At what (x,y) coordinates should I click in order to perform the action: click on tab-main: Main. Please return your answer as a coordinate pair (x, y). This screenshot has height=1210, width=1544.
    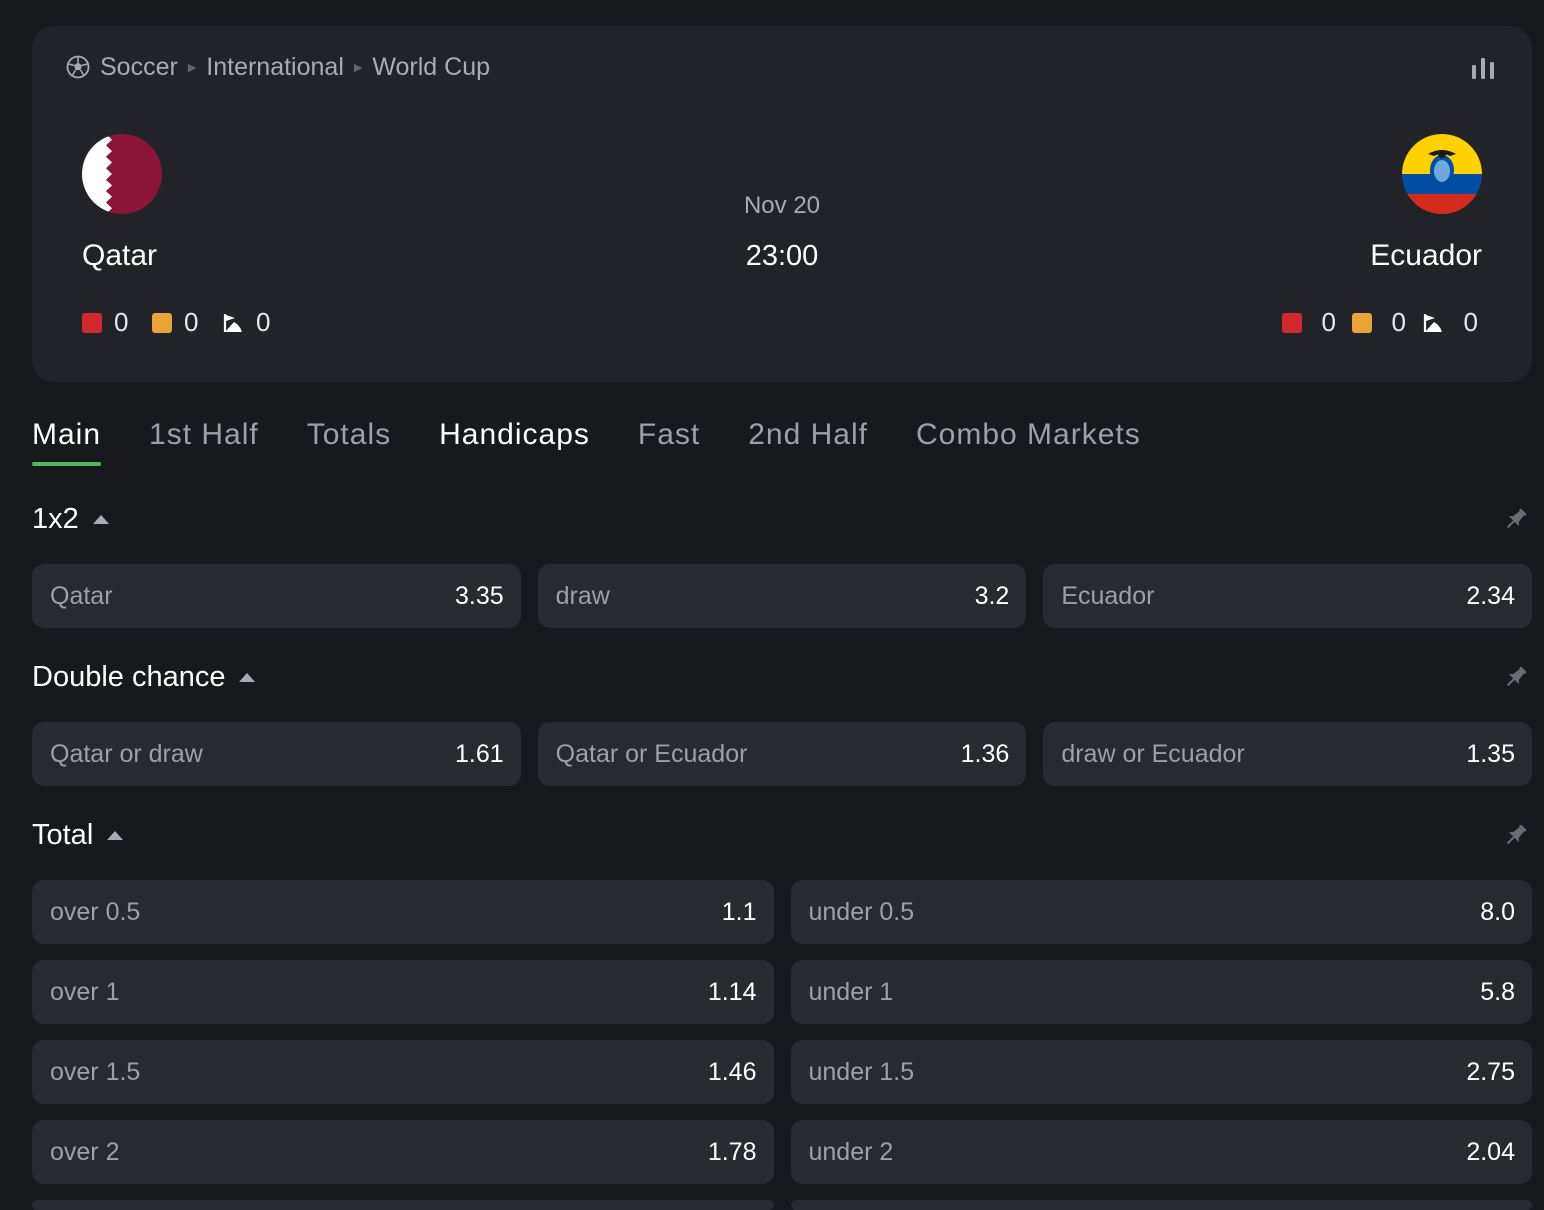
    Looking at the image, I should click on (67, 442).